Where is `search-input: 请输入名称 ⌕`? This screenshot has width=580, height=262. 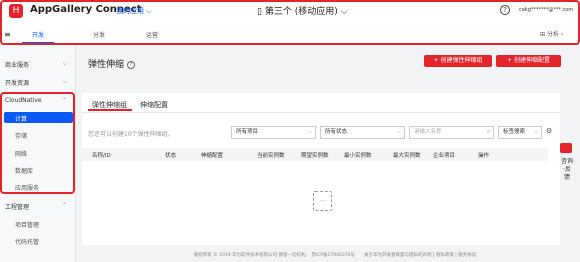
search-input: 请输入名称 ⌕ is located at coordinates (451, 132).